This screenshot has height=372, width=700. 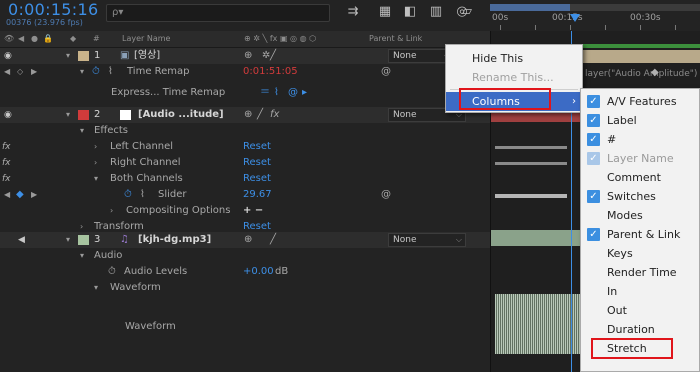 What do you see at coordinates (640, 272) in the screenshot?
I see `column-option-render-time: Render Time` at bounding box center [640, 272].